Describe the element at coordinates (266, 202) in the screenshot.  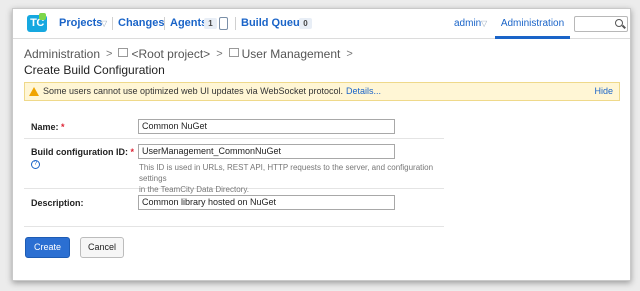
I see `description-field: Common library hosted on NuGet` at that location.